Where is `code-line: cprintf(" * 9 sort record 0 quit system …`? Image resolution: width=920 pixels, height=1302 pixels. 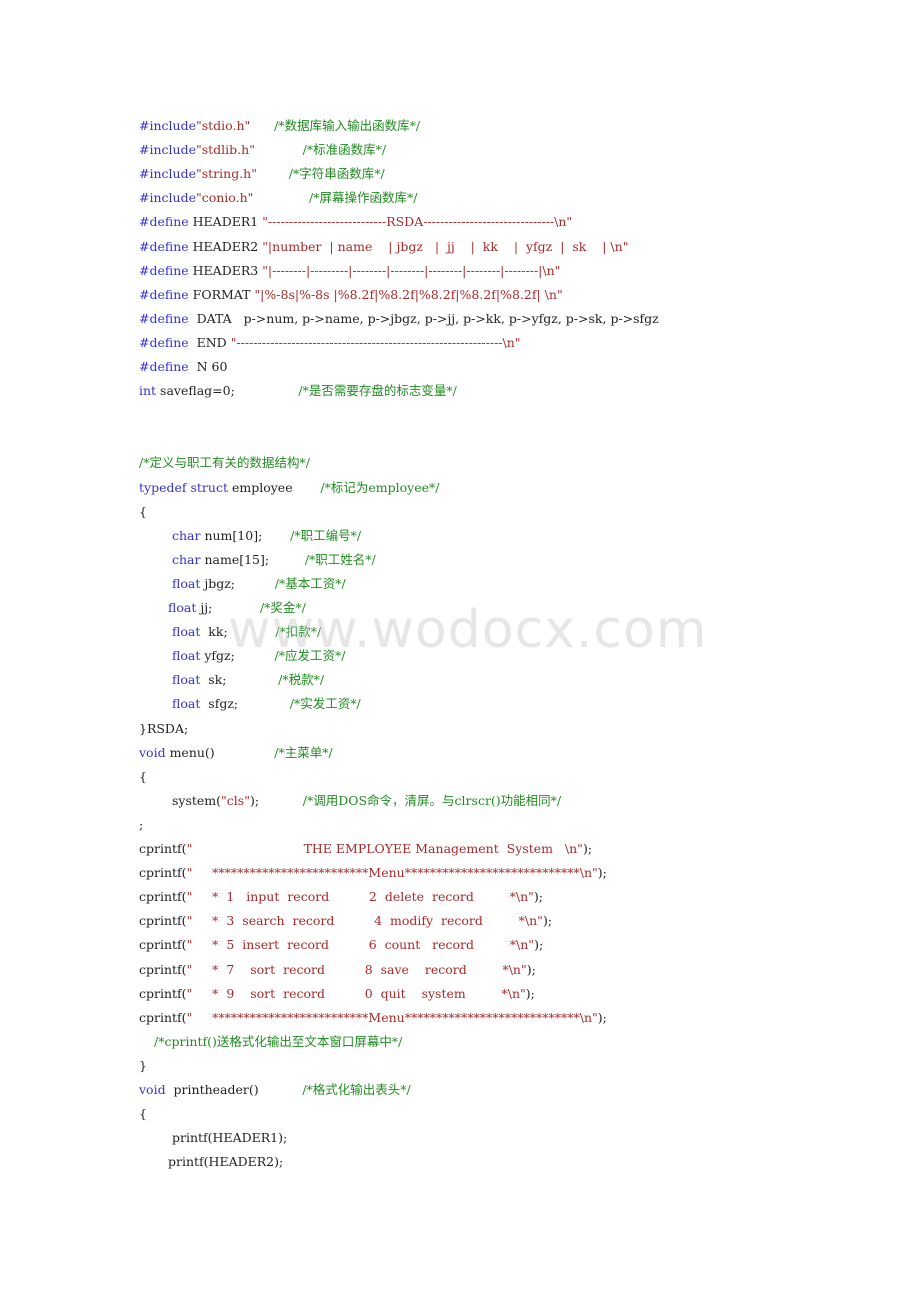
code-line: cprintf(" * 9 sort record 0 quit system … is located at coordinates (337, 994).